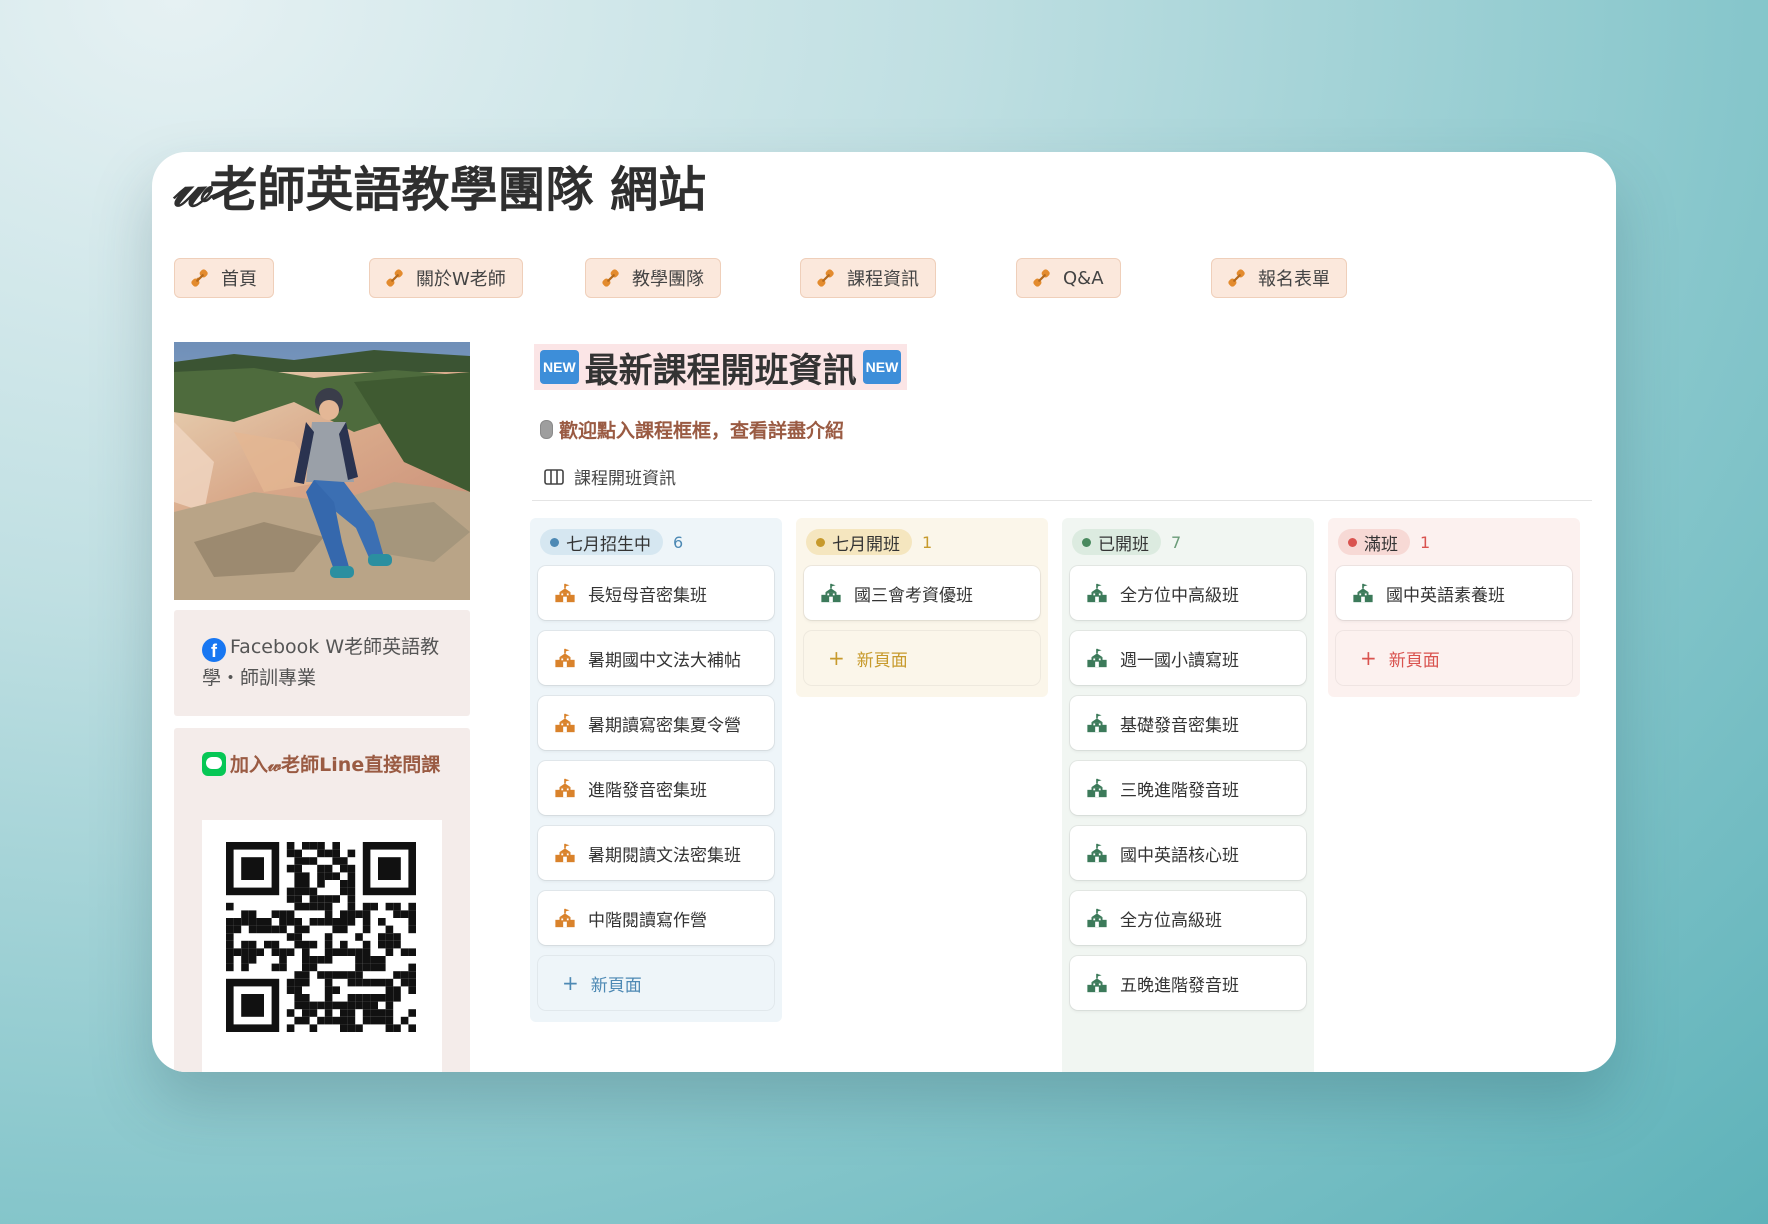 The width and height of the screenshot is (1768, 1224). I want to click on line-icon, so click(214, 764).